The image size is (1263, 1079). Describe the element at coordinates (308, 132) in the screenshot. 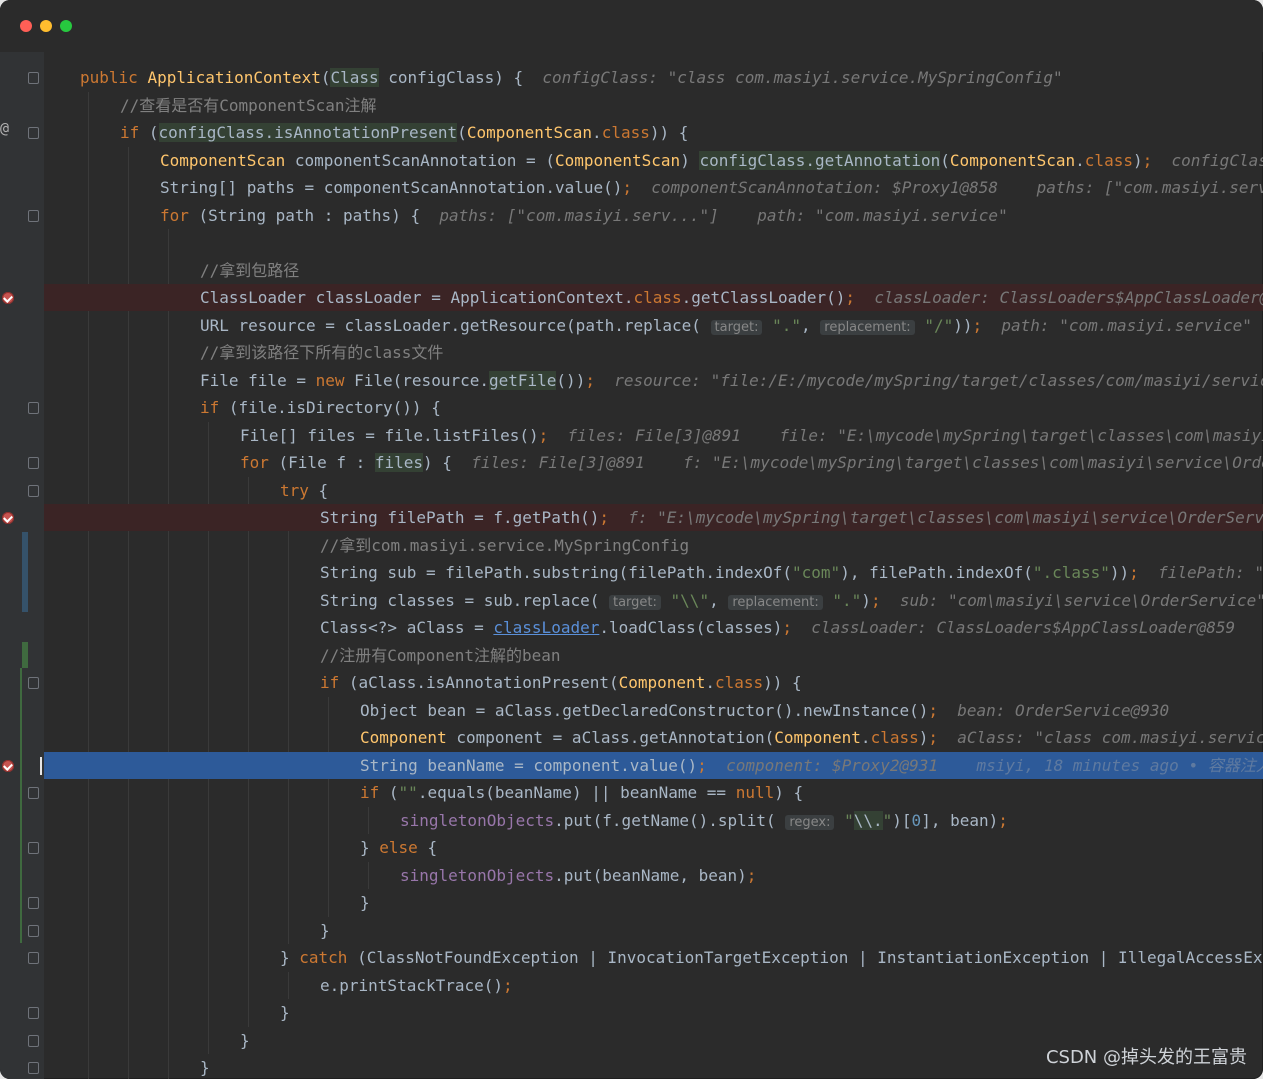

I see `highlighted-token: configClass.isAnnotationPresent` at that location.